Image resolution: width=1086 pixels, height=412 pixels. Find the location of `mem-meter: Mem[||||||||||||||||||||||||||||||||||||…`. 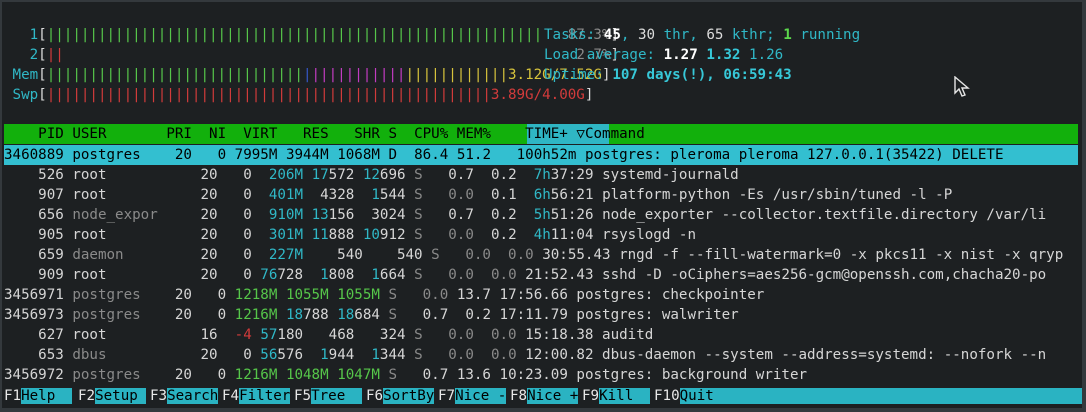

mem-meter: Mem[||||||||||||||||||||||||||||||||||||… is located at coordinates (311, 75).